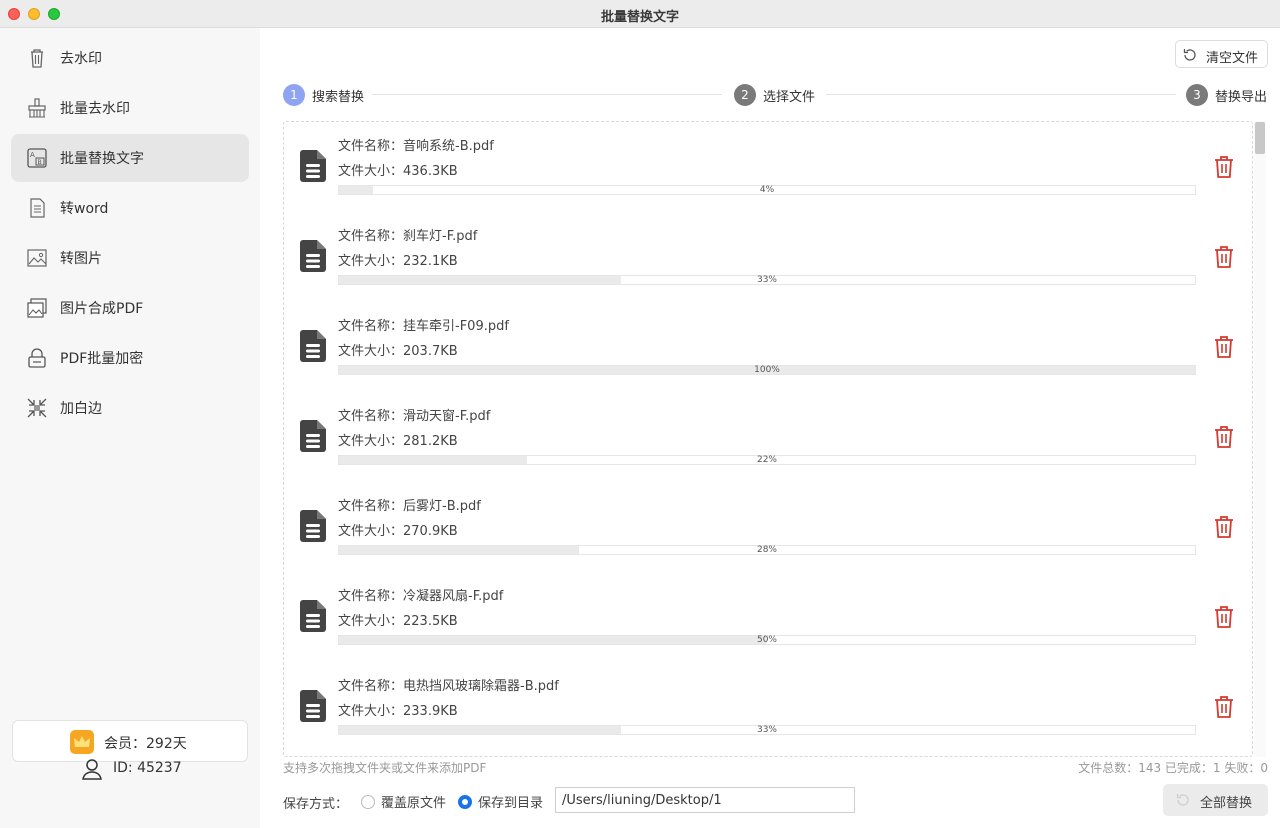  I want to click on progress-percent: 22%, so click(766, 460).